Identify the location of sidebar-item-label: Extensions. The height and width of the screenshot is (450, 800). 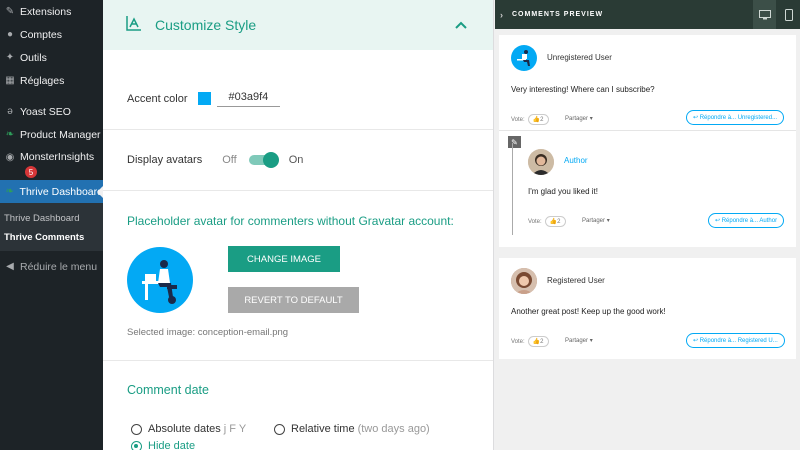
(46, 11).